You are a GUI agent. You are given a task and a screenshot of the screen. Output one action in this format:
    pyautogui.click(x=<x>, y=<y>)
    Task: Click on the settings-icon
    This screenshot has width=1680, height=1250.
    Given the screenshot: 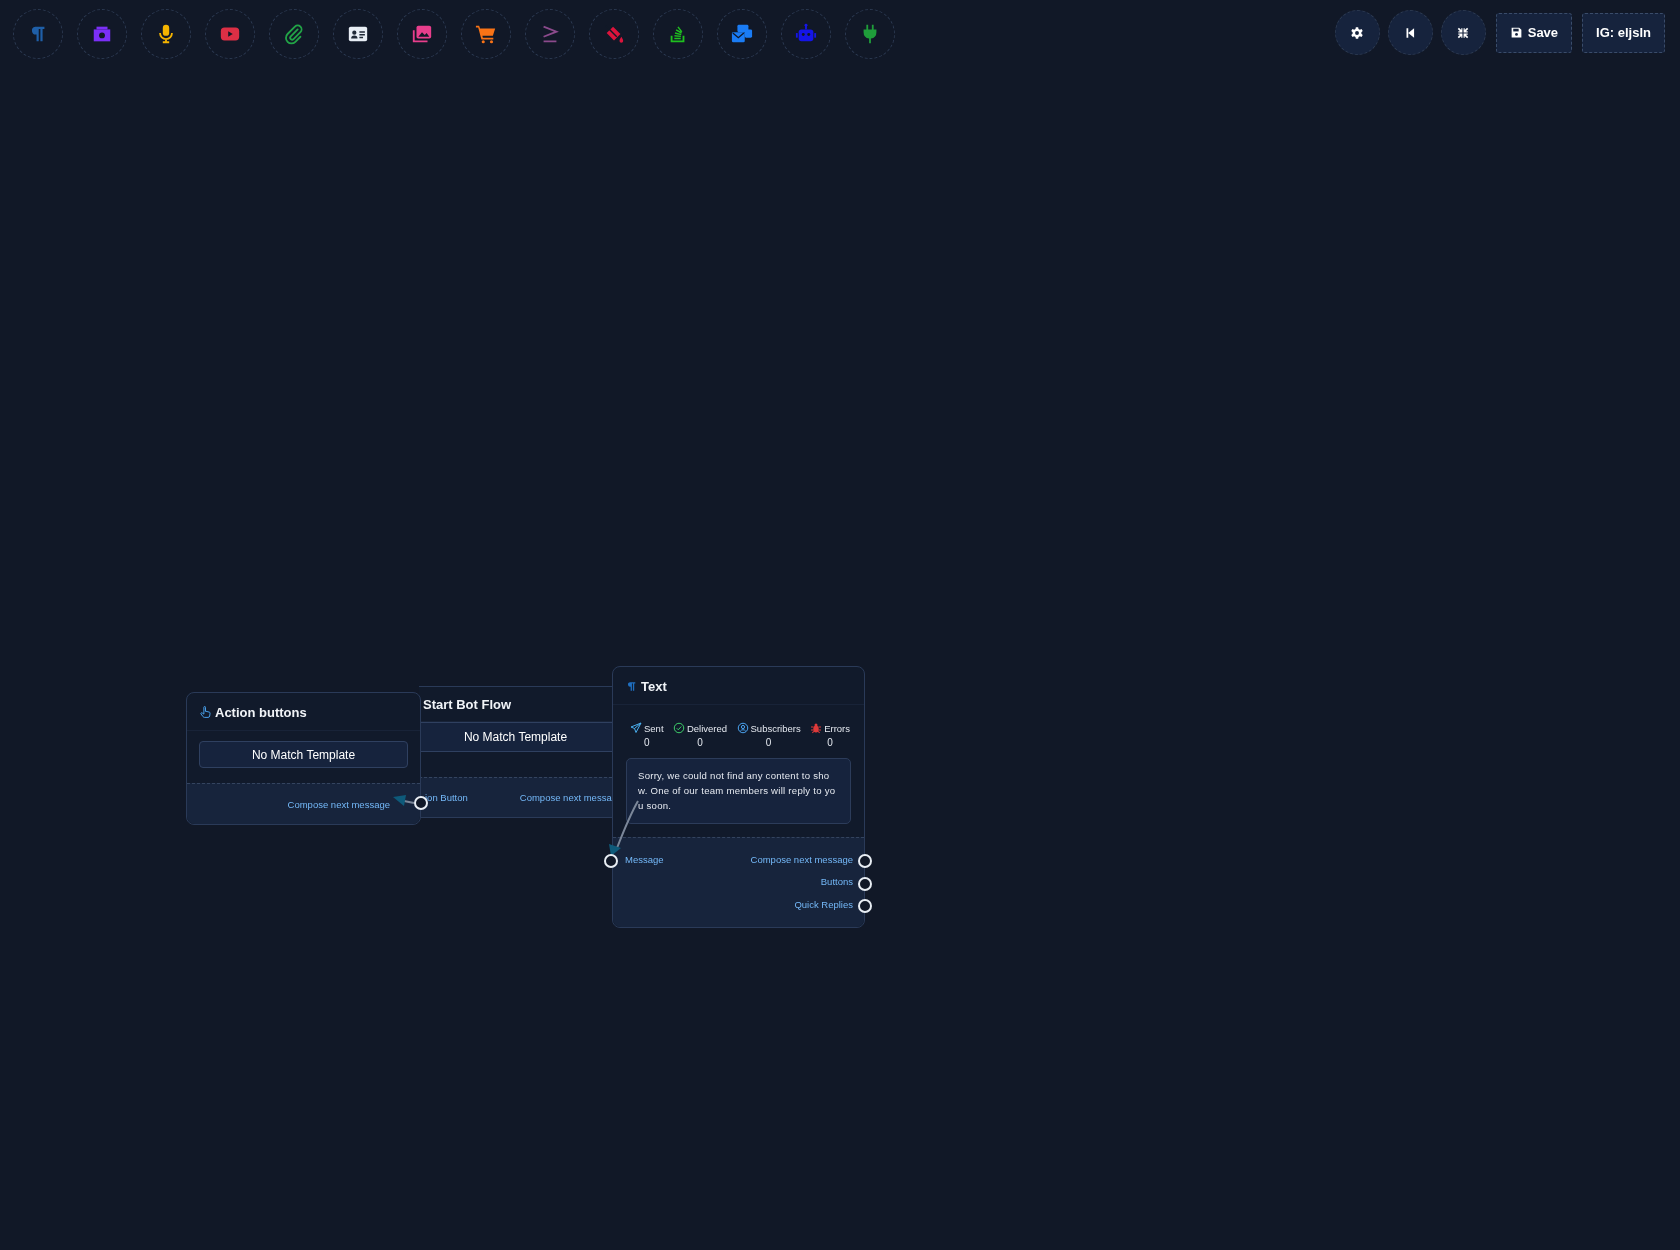 What is the action you would take?
    pyautogui.click(x=1357, y=32)
    